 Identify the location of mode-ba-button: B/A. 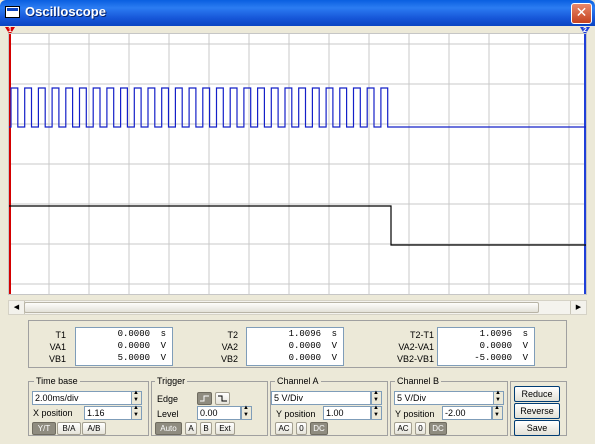
(69, 428).